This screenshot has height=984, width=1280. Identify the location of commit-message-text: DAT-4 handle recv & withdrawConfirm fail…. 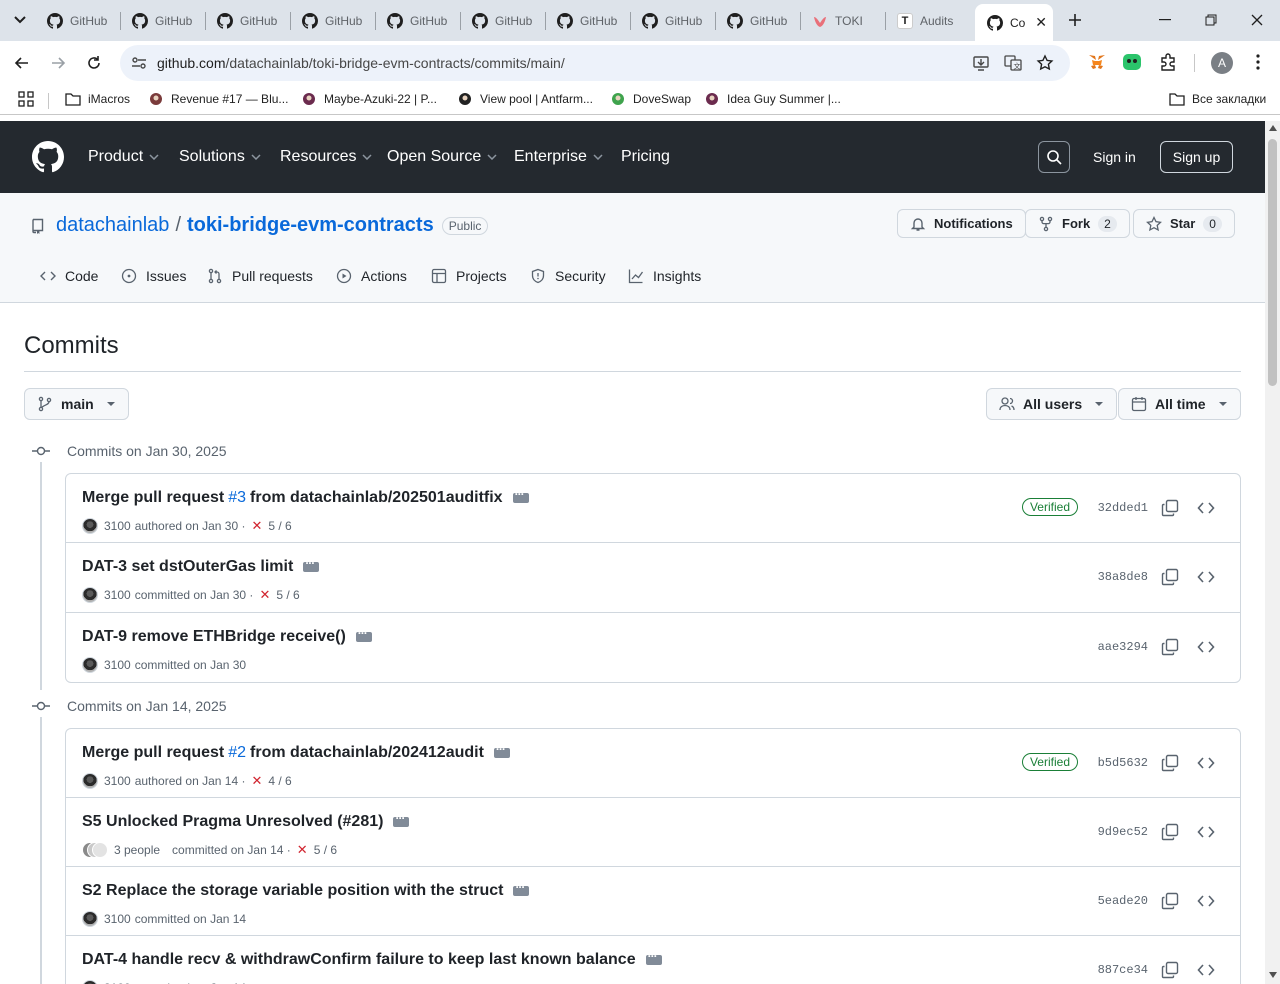
(359, 960).